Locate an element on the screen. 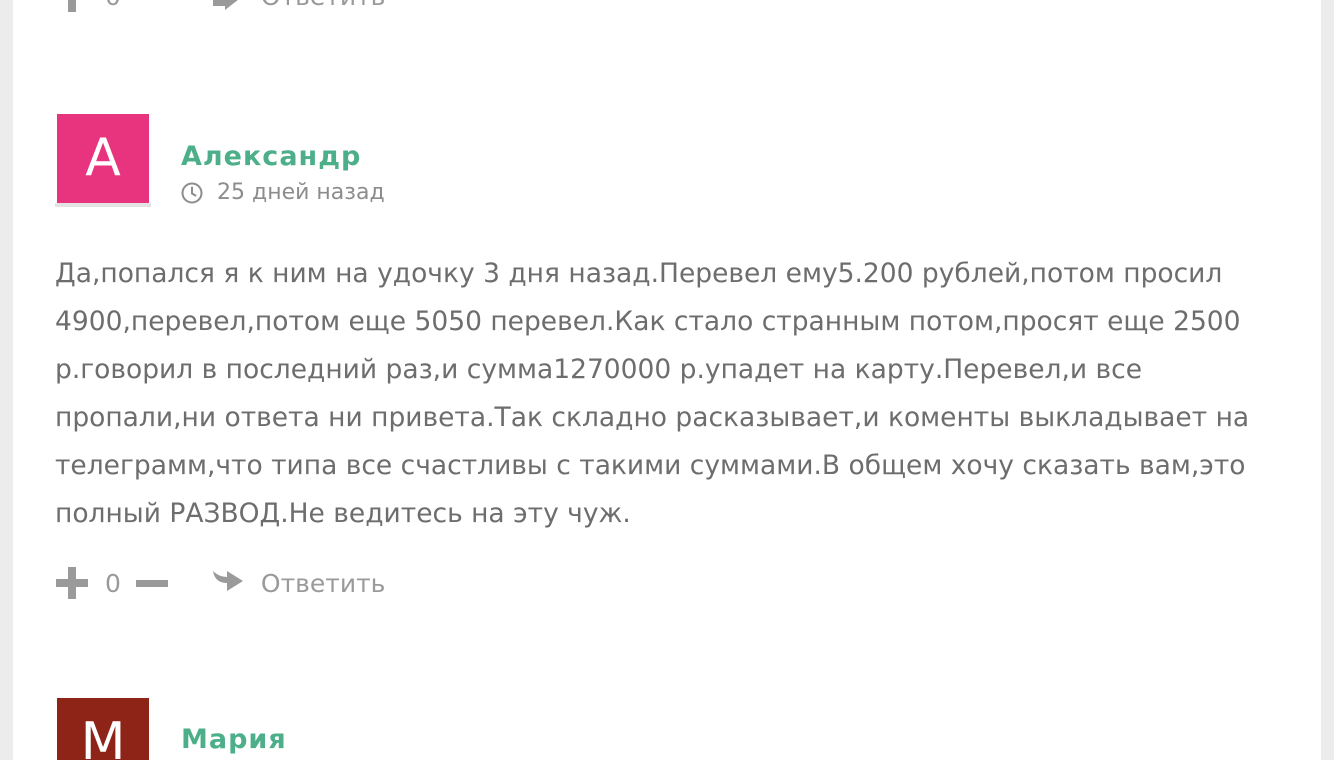 This screenshot has height=760, width=1334. previous-comment-actions: 0 Ответить is located at coordinates (220, 7).